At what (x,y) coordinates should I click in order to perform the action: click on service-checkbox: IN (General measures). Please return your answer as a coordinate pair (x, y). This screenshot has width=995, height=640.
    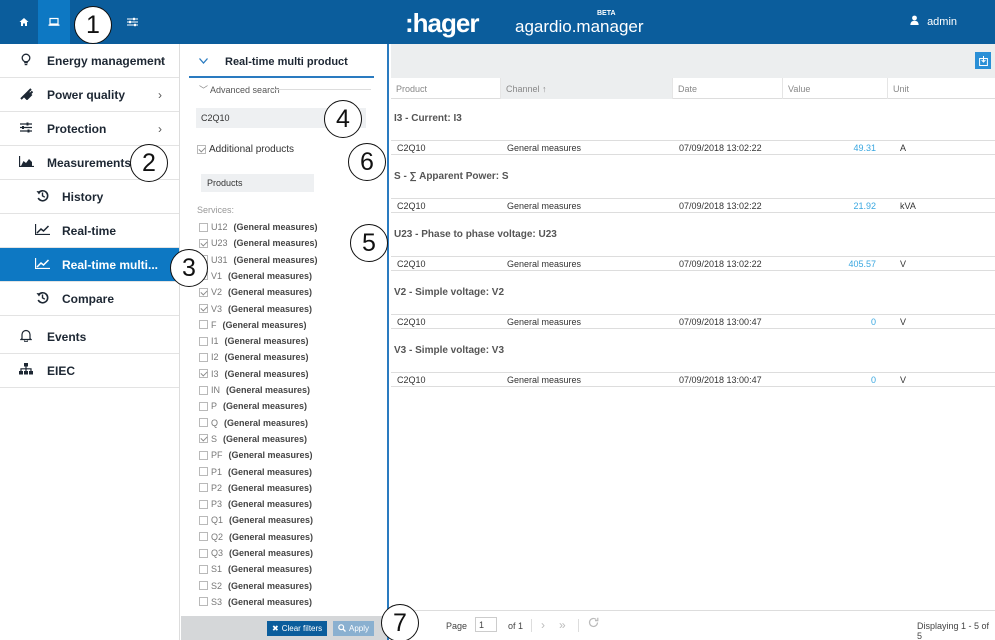
    Looking at the image, I should click on (254, 390).